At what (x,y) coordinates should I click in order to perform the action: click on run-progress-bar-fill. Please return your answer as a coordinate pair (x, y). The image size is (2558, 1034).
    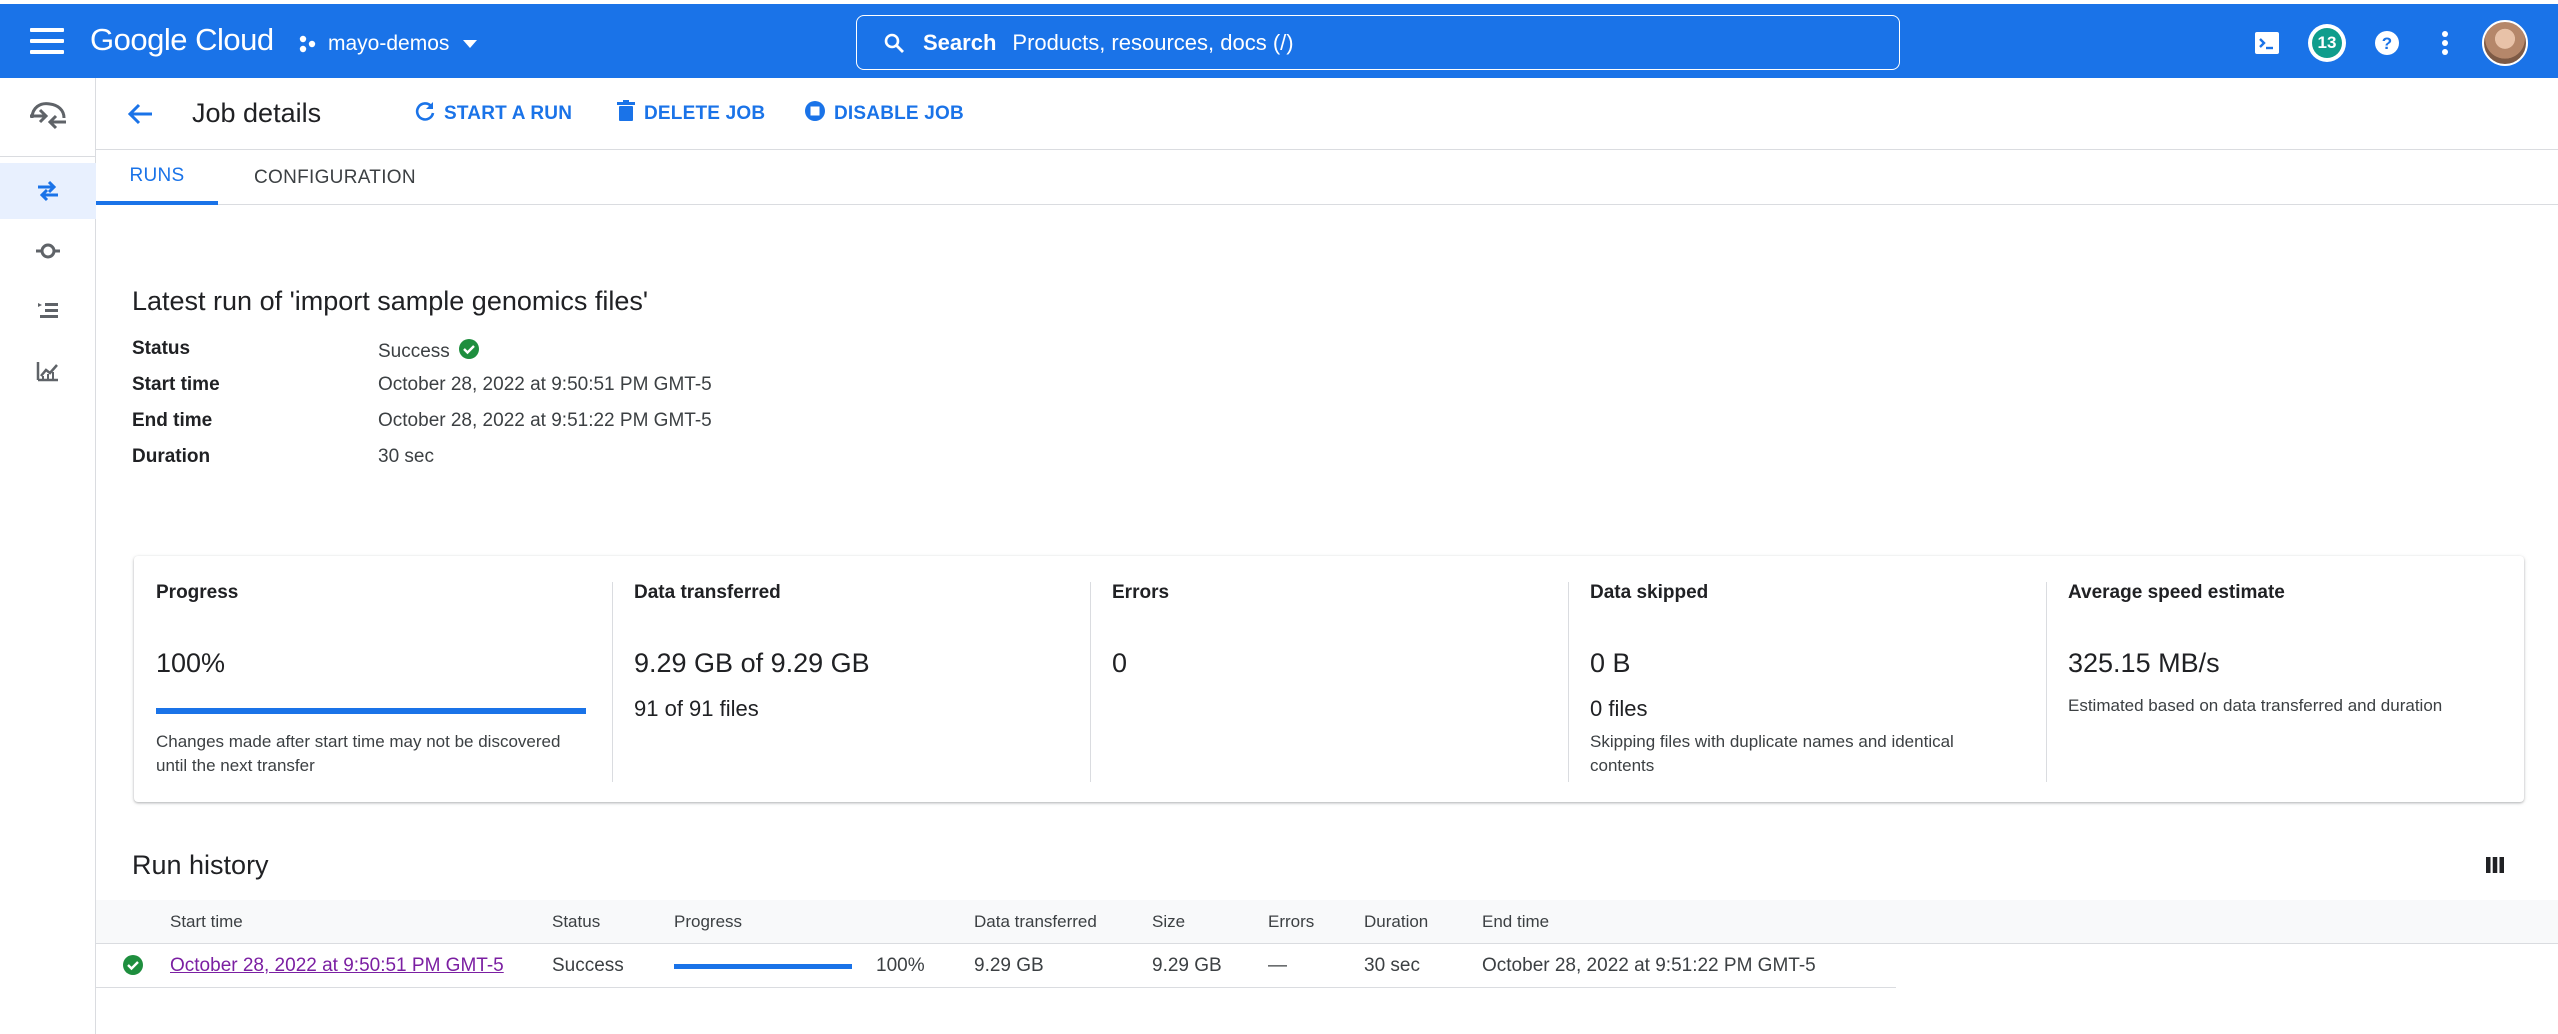
    Looking at the image, I should click on (763, 966).